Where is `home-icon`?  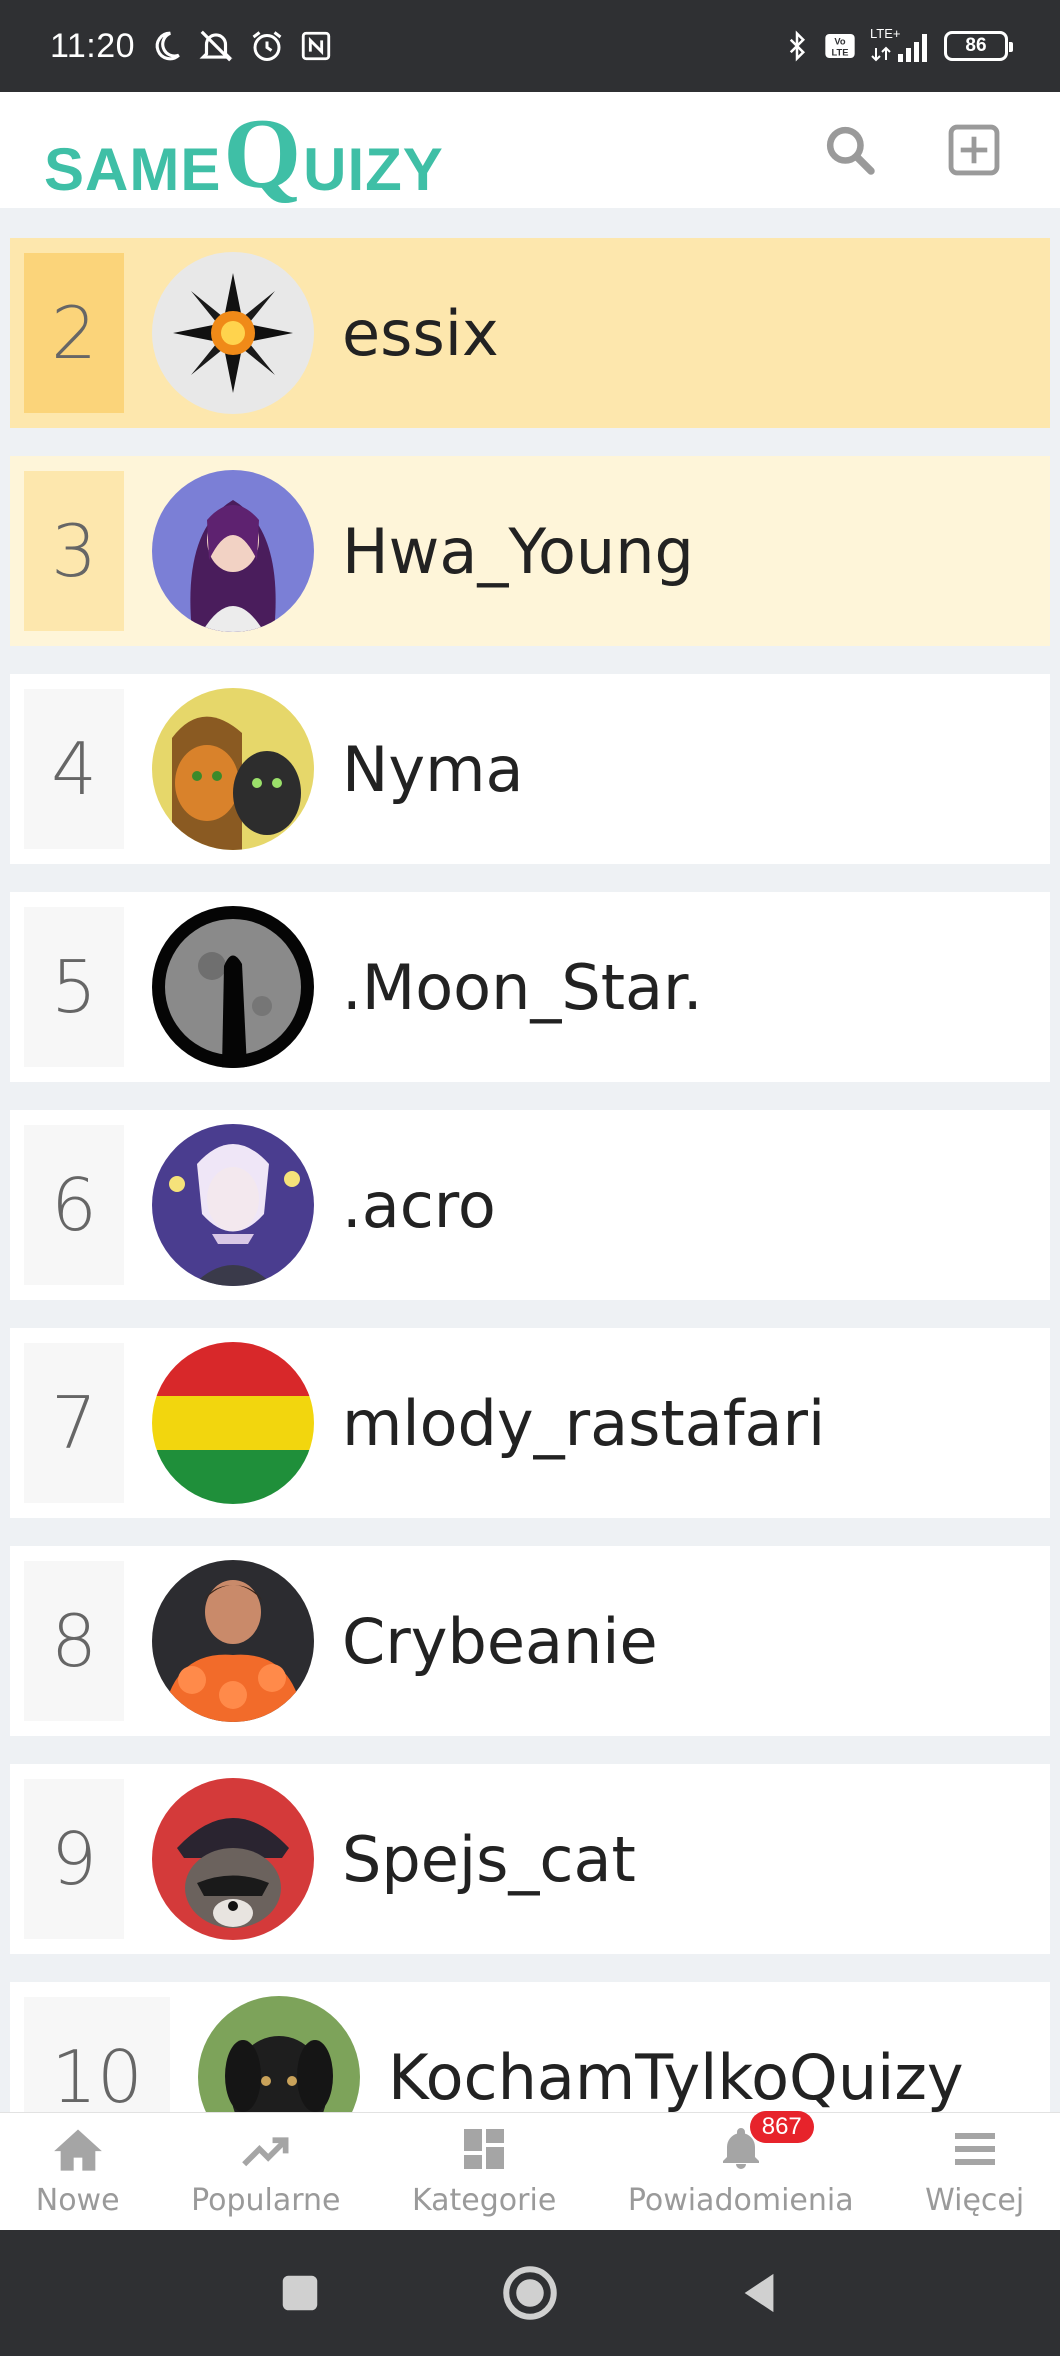
home-icon is located at coordinates (78, 2151).